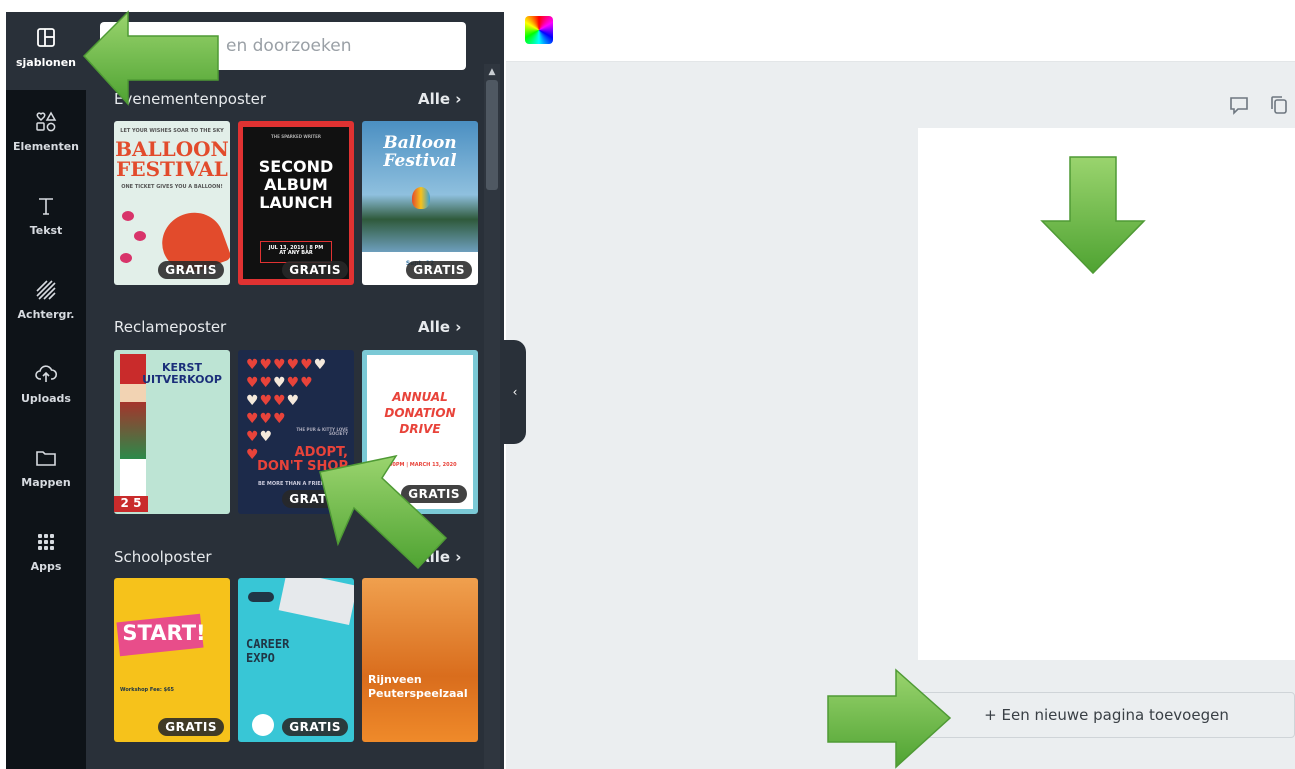 The image size is (1295, 769). I want to click on poster-title-line: EXPO, so click(260, 658).